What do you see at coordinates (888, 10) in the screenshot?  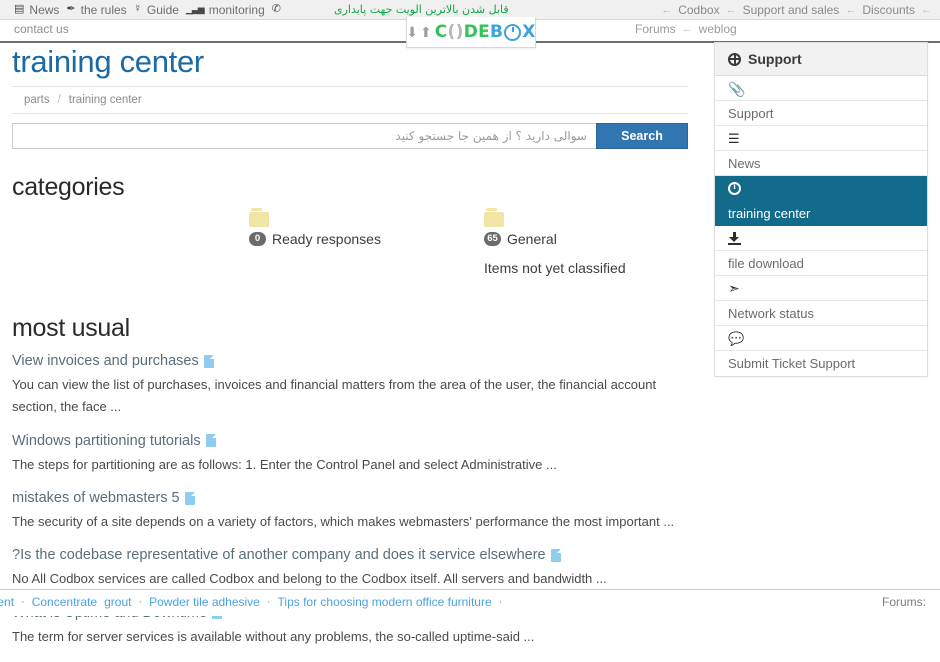 I see `topnav-link-discounts: Discounts` at bounding box center [888, 10].